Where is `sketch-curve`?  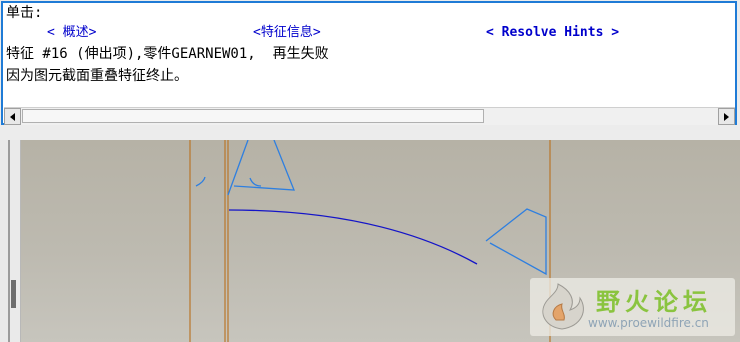 sketch-curve is located at coordinates (353, 237).